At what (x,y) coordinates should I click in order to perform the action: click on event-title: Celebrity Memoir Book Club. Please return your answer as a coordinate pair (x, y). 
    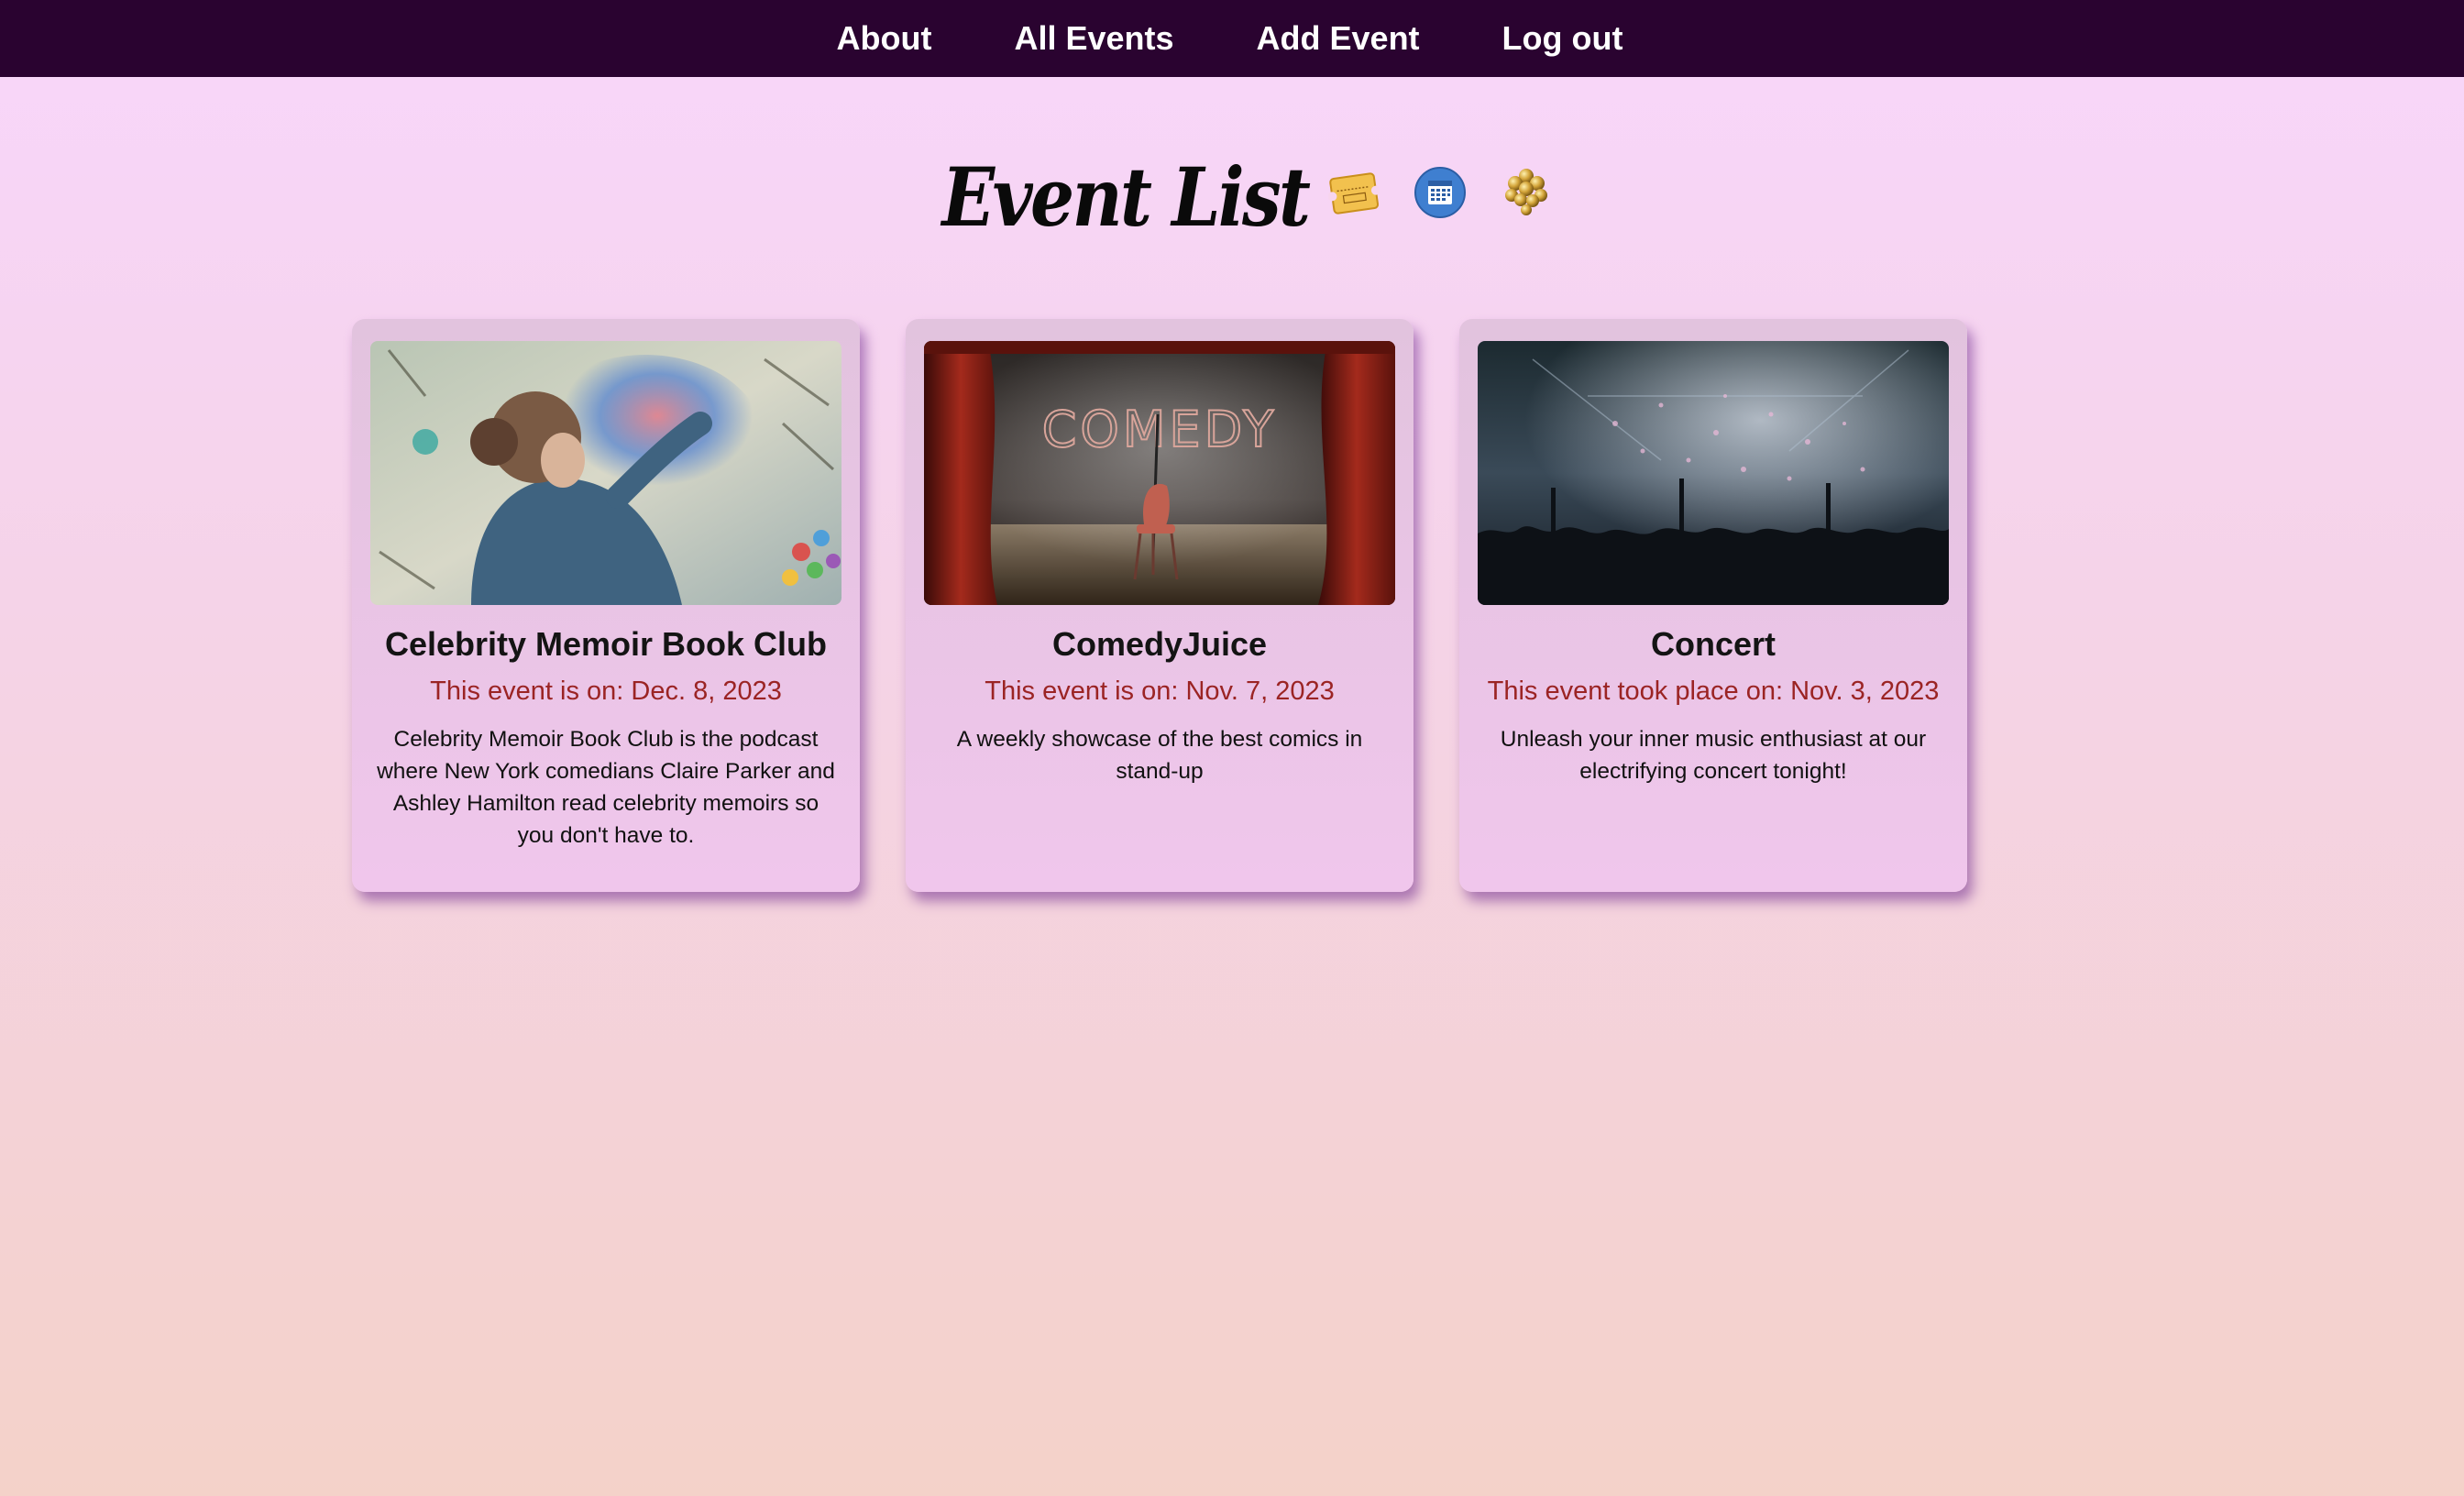
    Looking at the image, I should click on (606, 644).